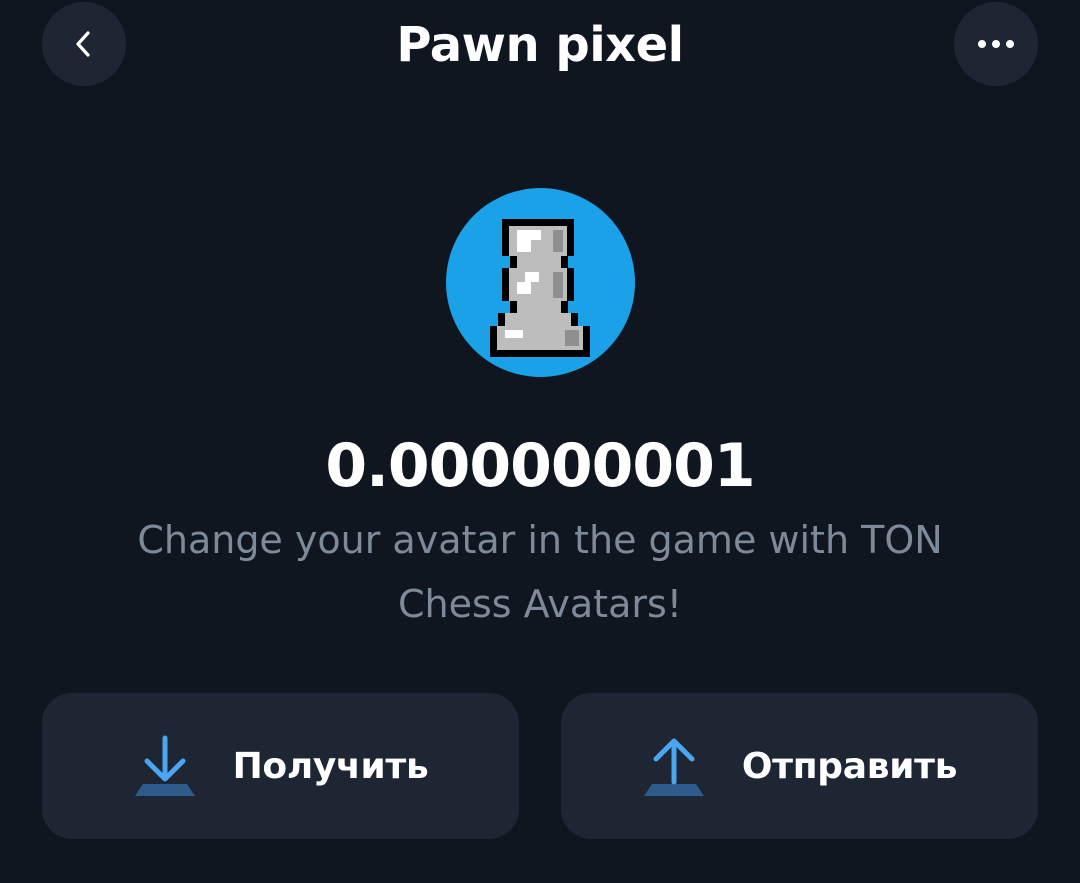 The image size is (1080, 883). I want to click on more-dots-icon, so click(996, 44).